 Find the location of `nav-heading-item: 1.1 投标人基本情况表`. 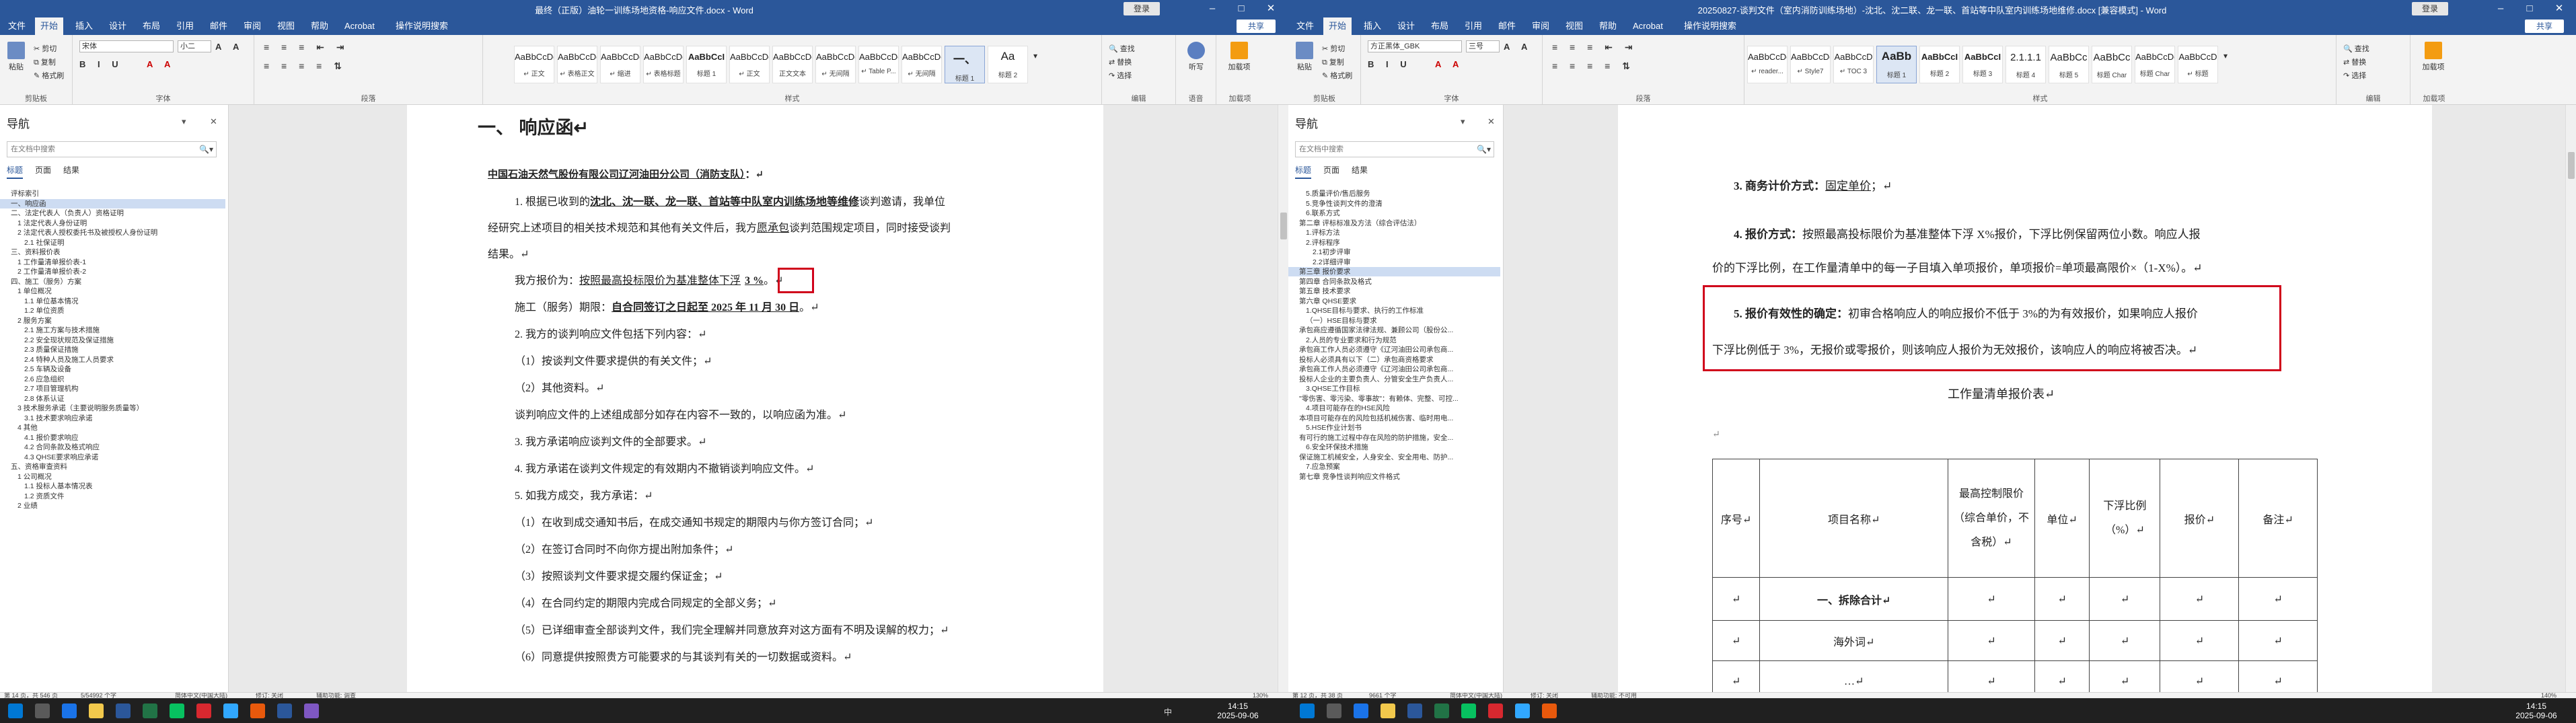

nav-heading-item: 1.1 投标人基本情况表 is located at coordinates (113, 486).